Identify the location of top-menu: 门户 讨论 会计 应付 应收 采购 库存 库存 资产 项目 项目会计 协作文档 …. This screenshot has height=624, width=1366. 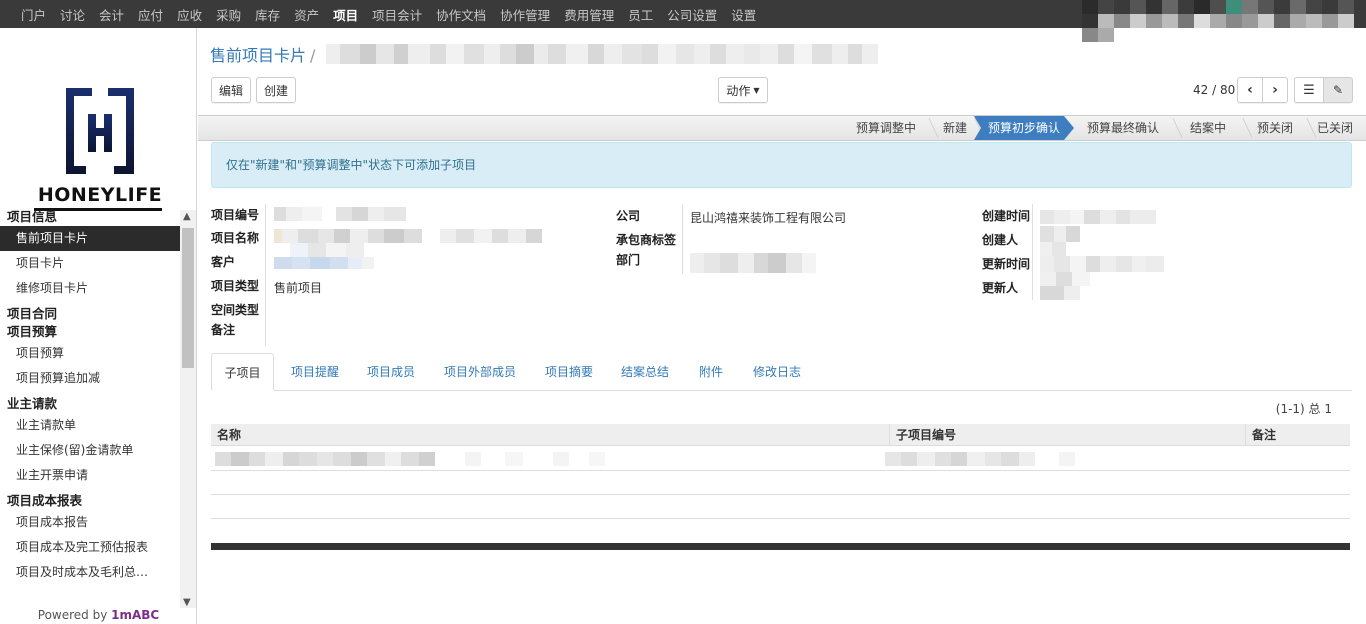
(388, 14).